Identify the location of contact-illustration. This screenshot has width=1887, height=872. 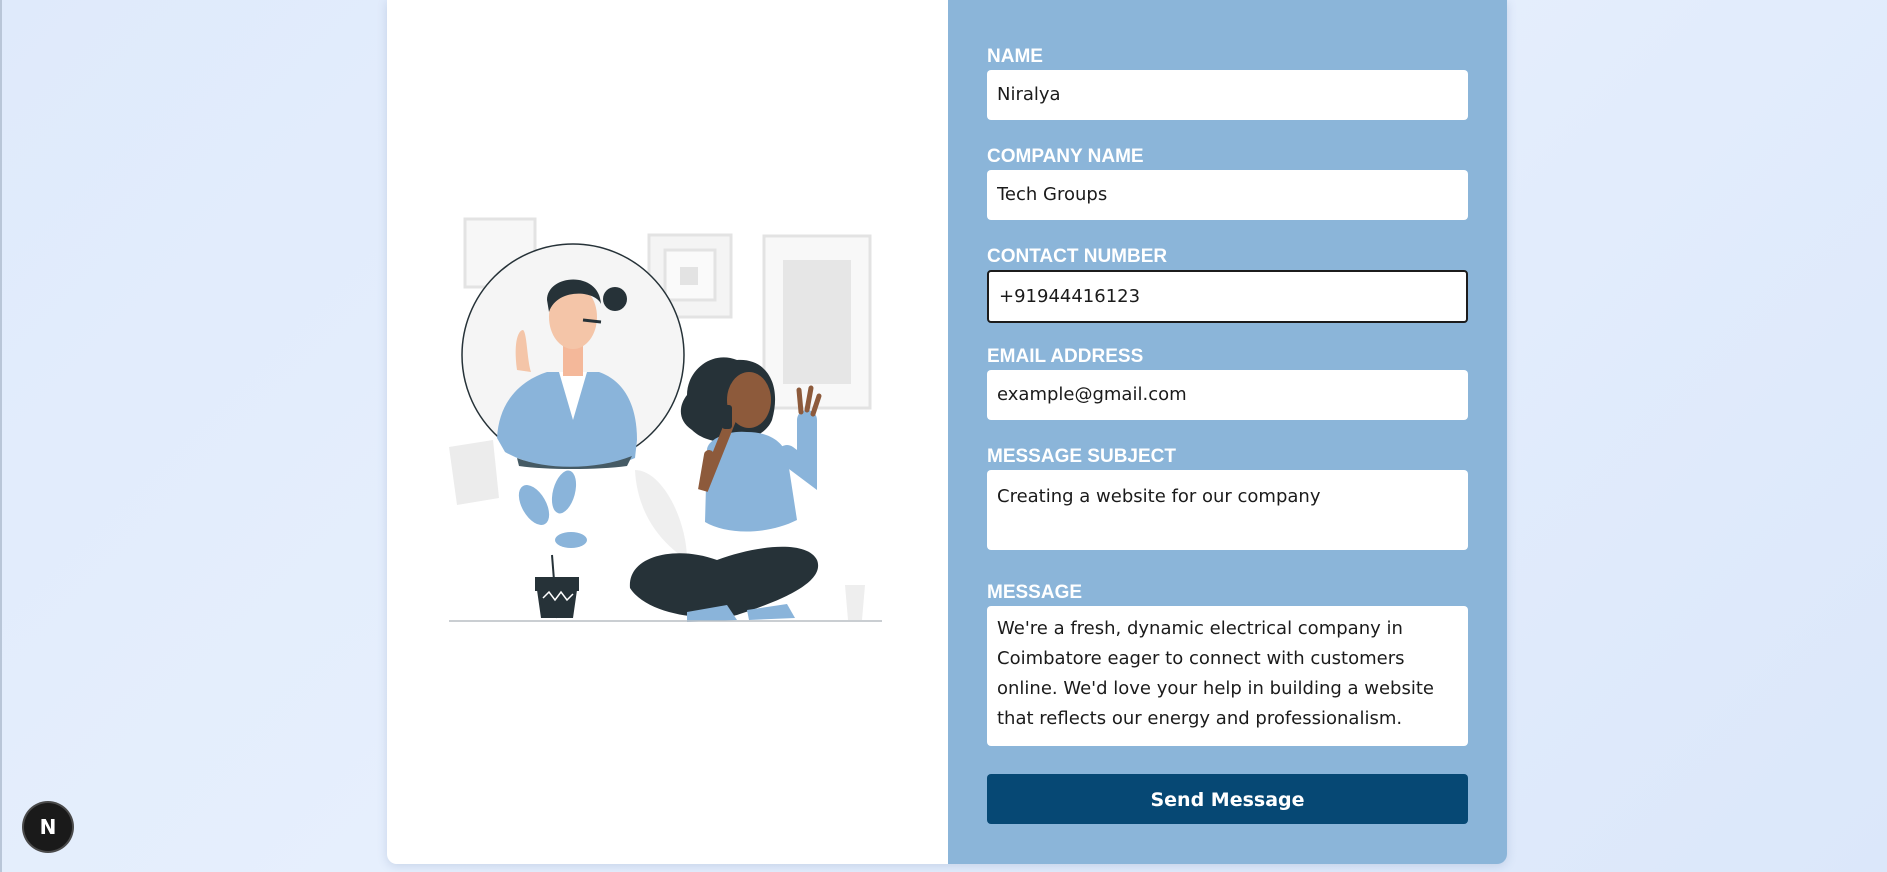
(665, 419).